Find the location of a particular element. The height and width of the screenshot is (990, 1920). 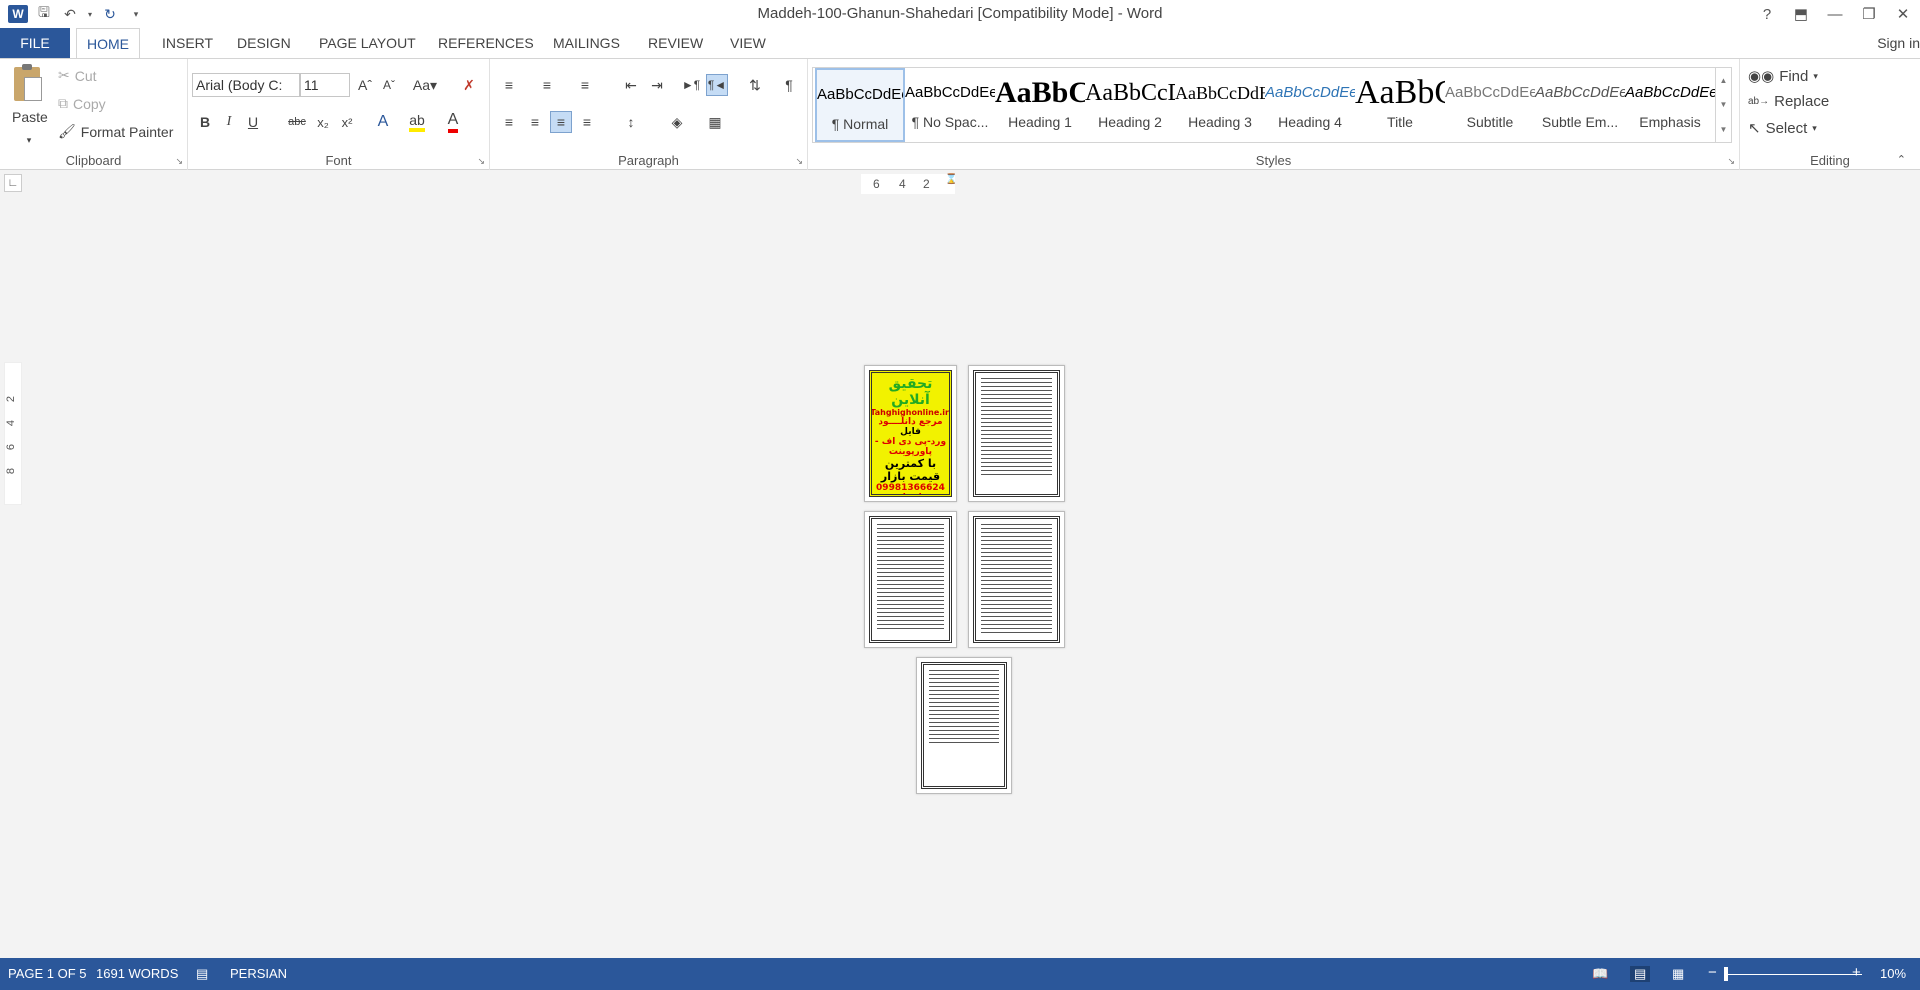

paste-dropdown-icon: ▾ is located at coordinates (29, 140).